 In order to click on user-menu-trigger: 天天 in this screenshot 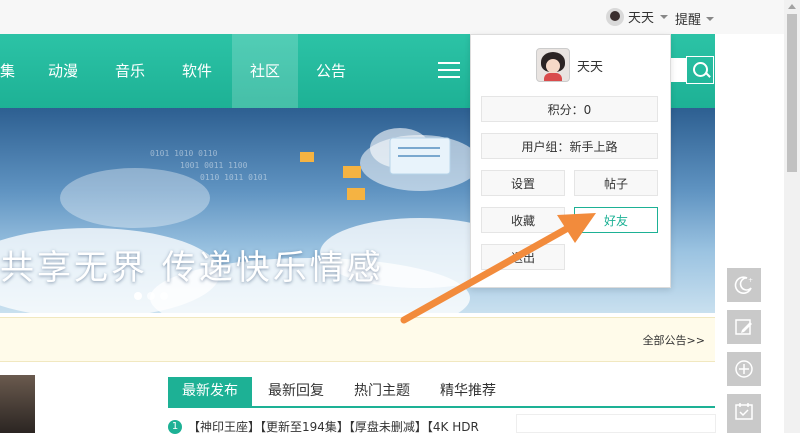, I will do `click(637, 16)`.